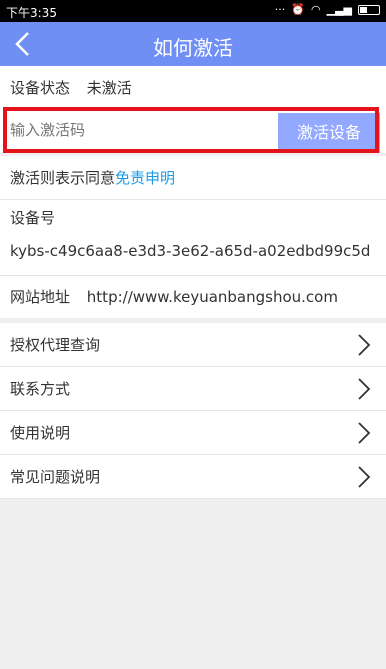 This screenshot has height=669, width=386. What do you see at coordinates (212, 297) in the screenshot?
I see `website-url: http://www.keyuanbangshou.com` at bounding box center [212, 297].